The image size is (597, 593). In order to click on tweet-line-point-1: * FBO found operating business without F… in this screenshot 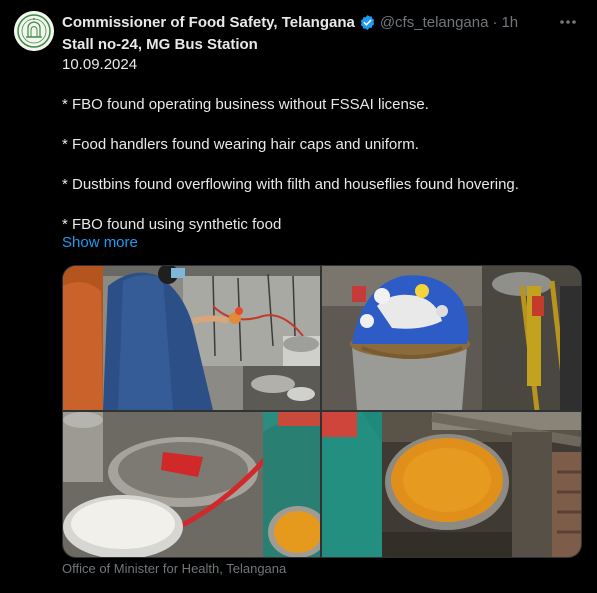, I will do `click(245, 104)`.